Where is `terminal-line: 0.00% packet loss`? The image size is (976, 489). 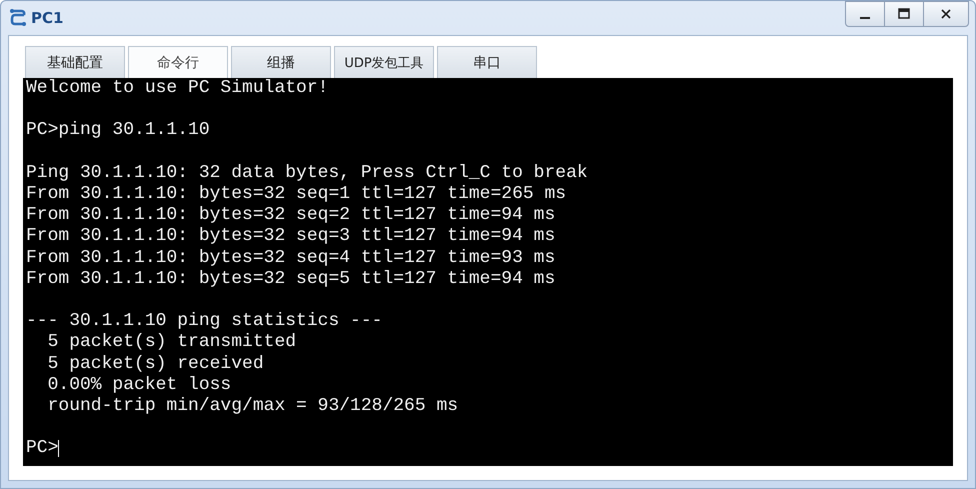
terminal-line: 0.00% packet loss is located at coordinates (139, 385).